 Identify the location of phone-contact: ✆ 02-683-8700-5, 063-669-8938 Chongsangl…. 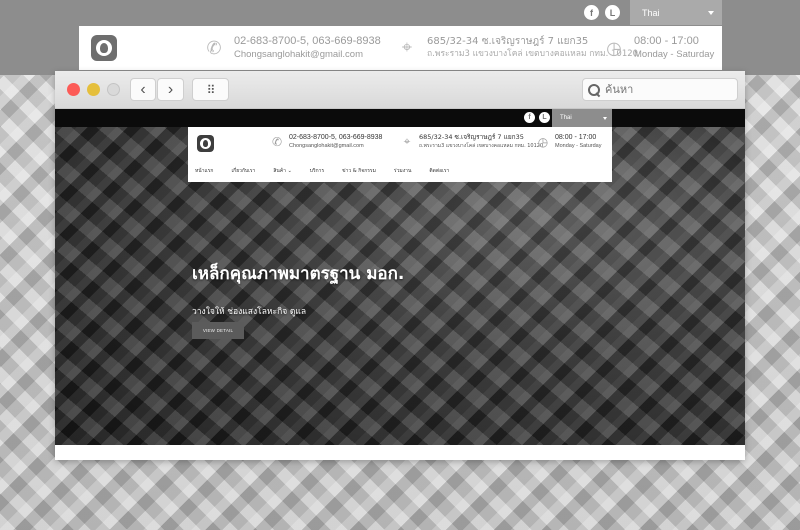
(292, 48).